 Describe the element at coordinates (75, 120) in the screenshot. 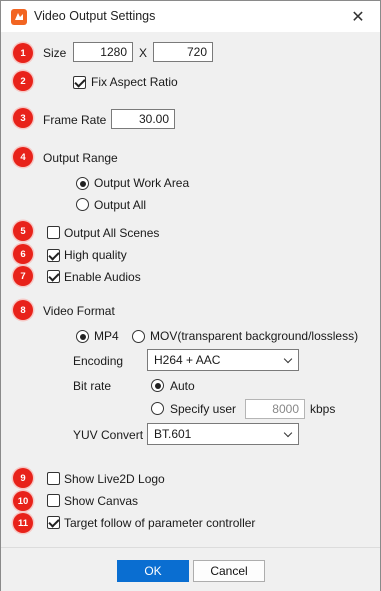

I see `frame-rate-label: Frame Rate` at that location.